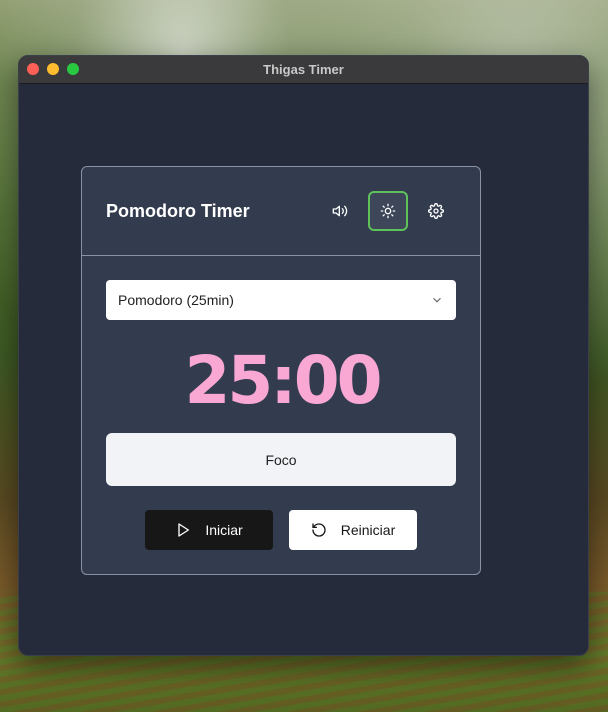 The height and width of the screenshot is (712, 608). What do you see at coordinates (437, 301) in the screenshot?
I see `chevron-down-icon` at bounding box center [437, 301].